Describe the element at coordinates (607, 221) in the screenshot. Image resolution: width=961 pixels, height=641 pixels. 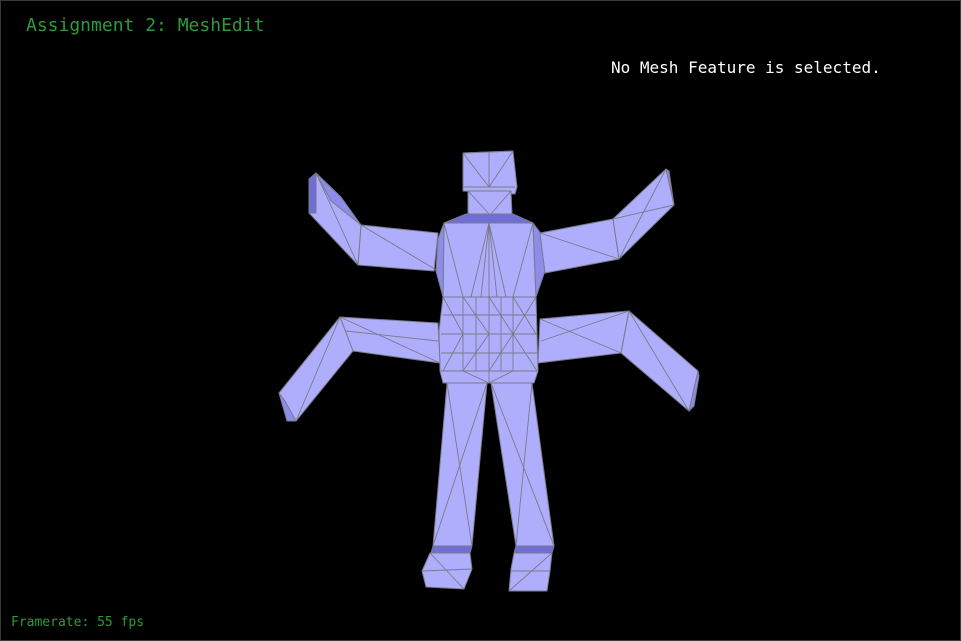
I see `mesh-arm-upper-right` at that location.